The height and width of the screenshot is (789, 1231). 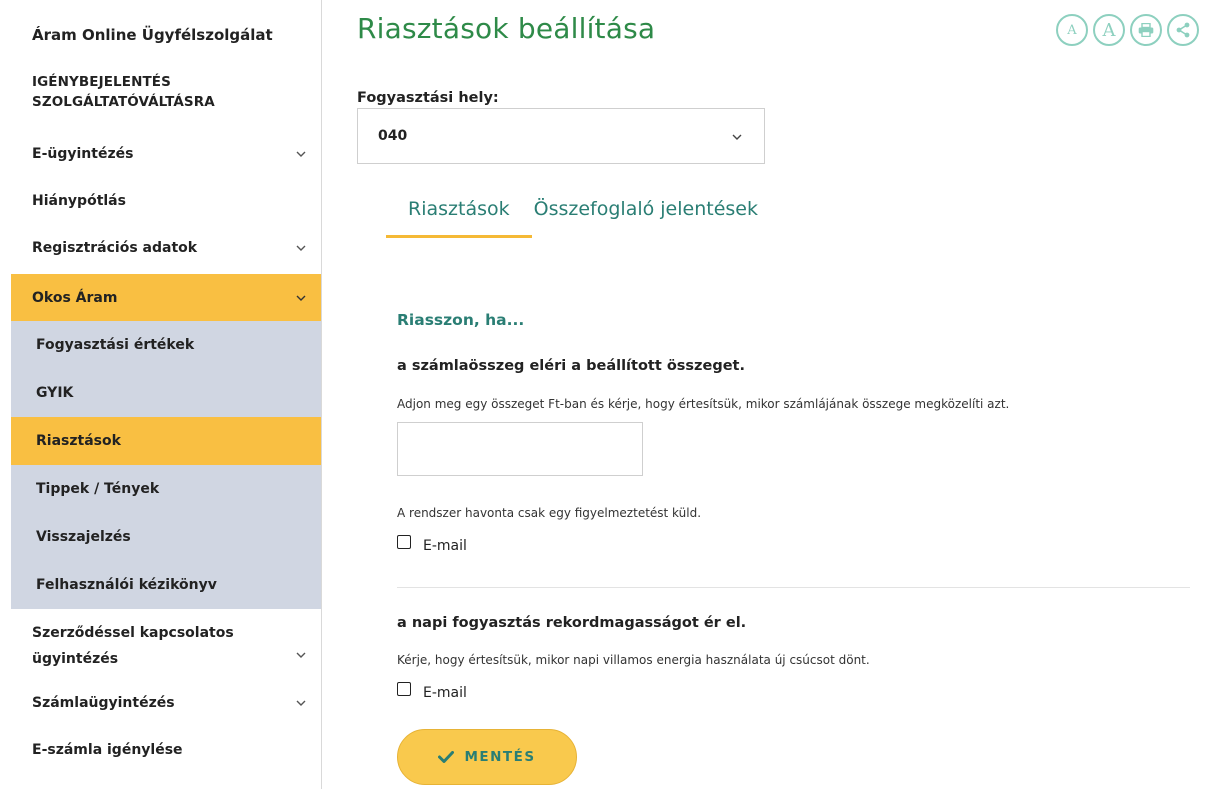 I want to click on sidebar-subitem-riasztasok: Riasztások, so click(x=166, y=441).